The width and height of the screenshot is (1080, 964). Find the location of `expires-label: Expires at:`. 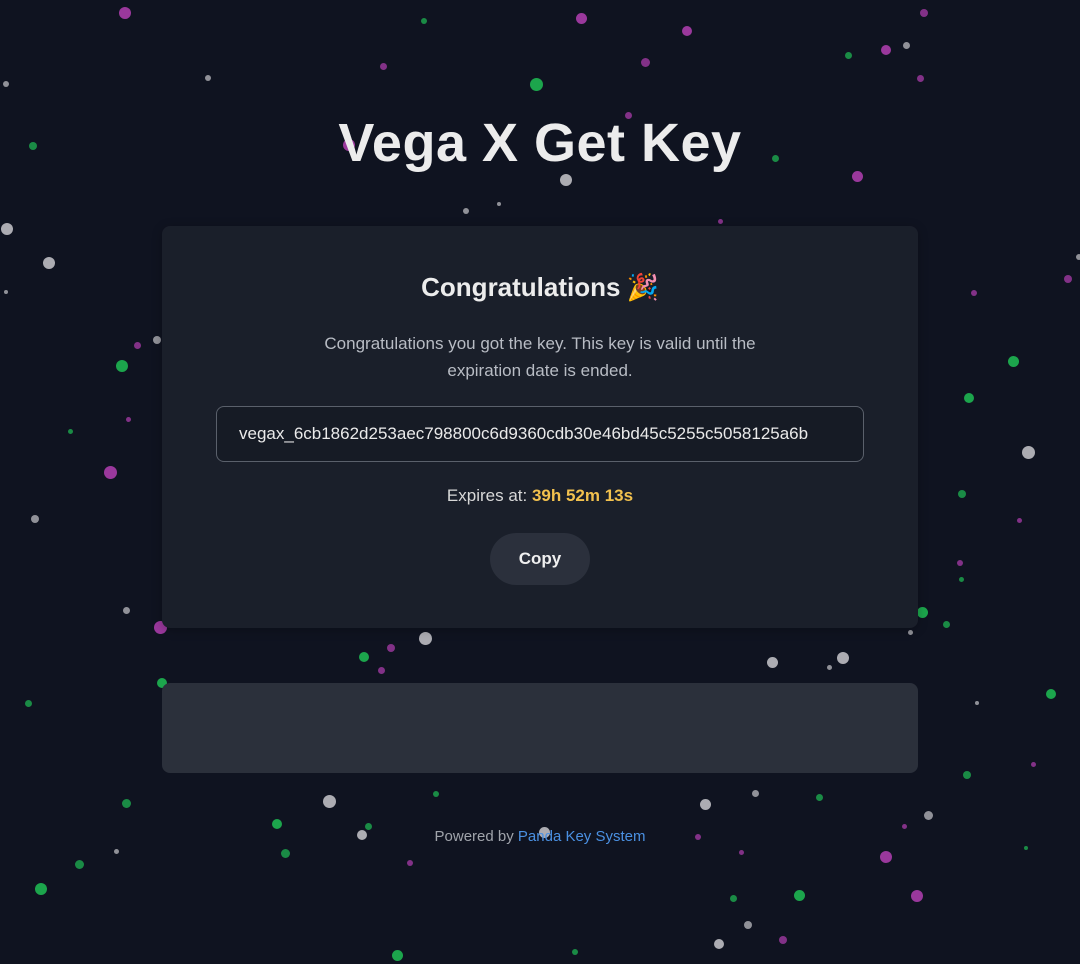

expires-label: Expires at: is located at coordinates (487, 495).